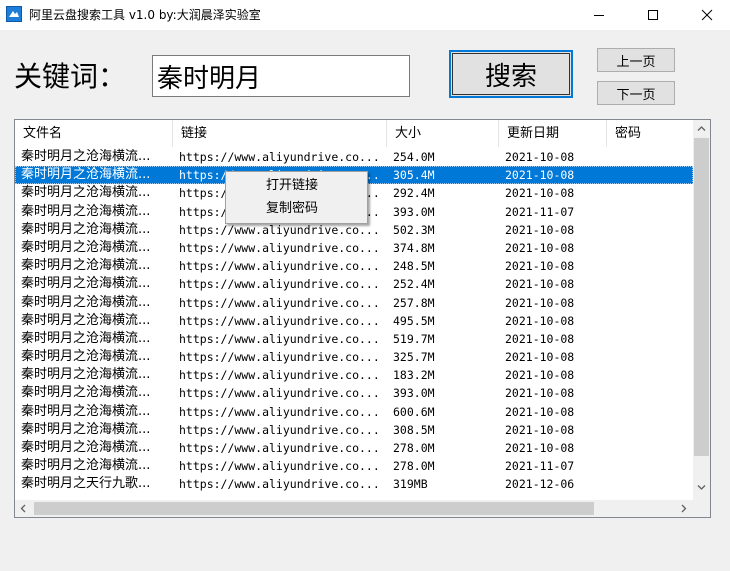 The width and height of the screenshot is (730, 571). I want to click on minimize-button, so click(599, 15).